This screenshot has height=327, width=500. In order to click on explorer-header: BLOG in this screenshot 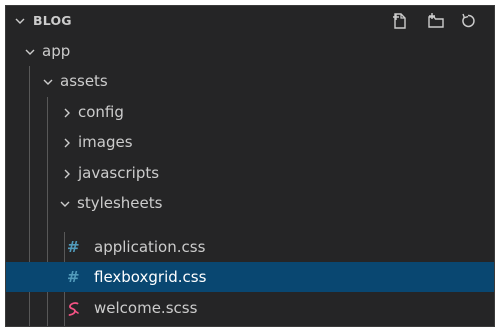, I will do `click(250, 21)`.